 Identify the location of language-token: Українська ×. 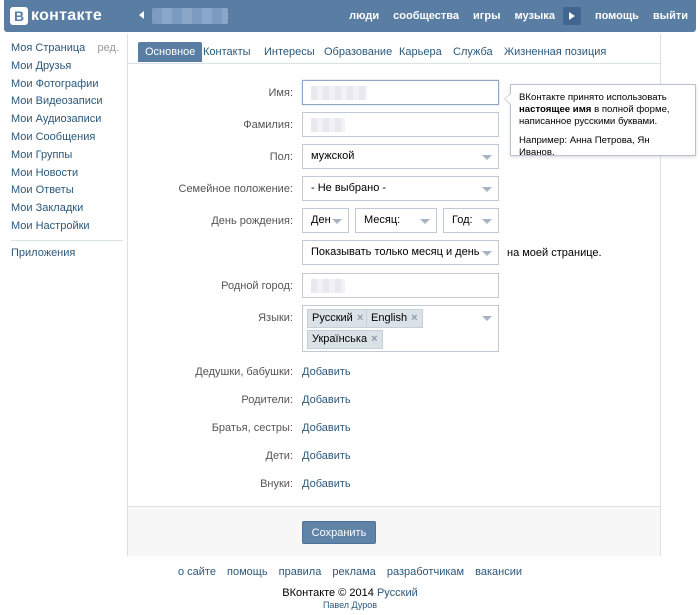
(345, 339).